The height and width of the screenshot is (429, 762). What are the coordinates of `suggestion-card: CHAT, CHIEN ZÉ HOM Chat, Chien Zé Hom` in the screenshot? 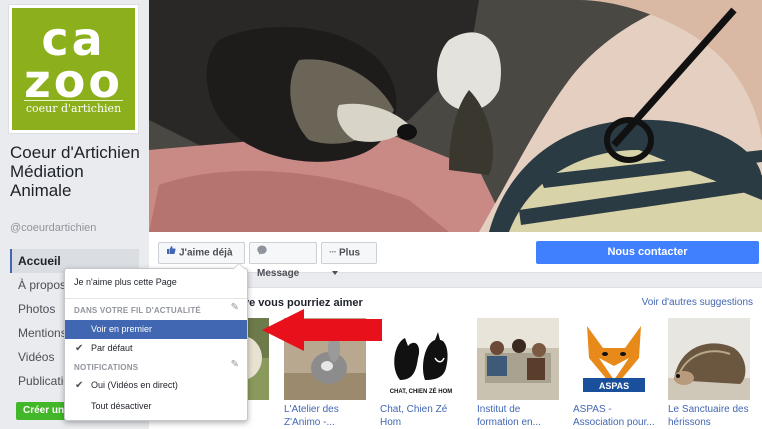 It's located at (421, 373).